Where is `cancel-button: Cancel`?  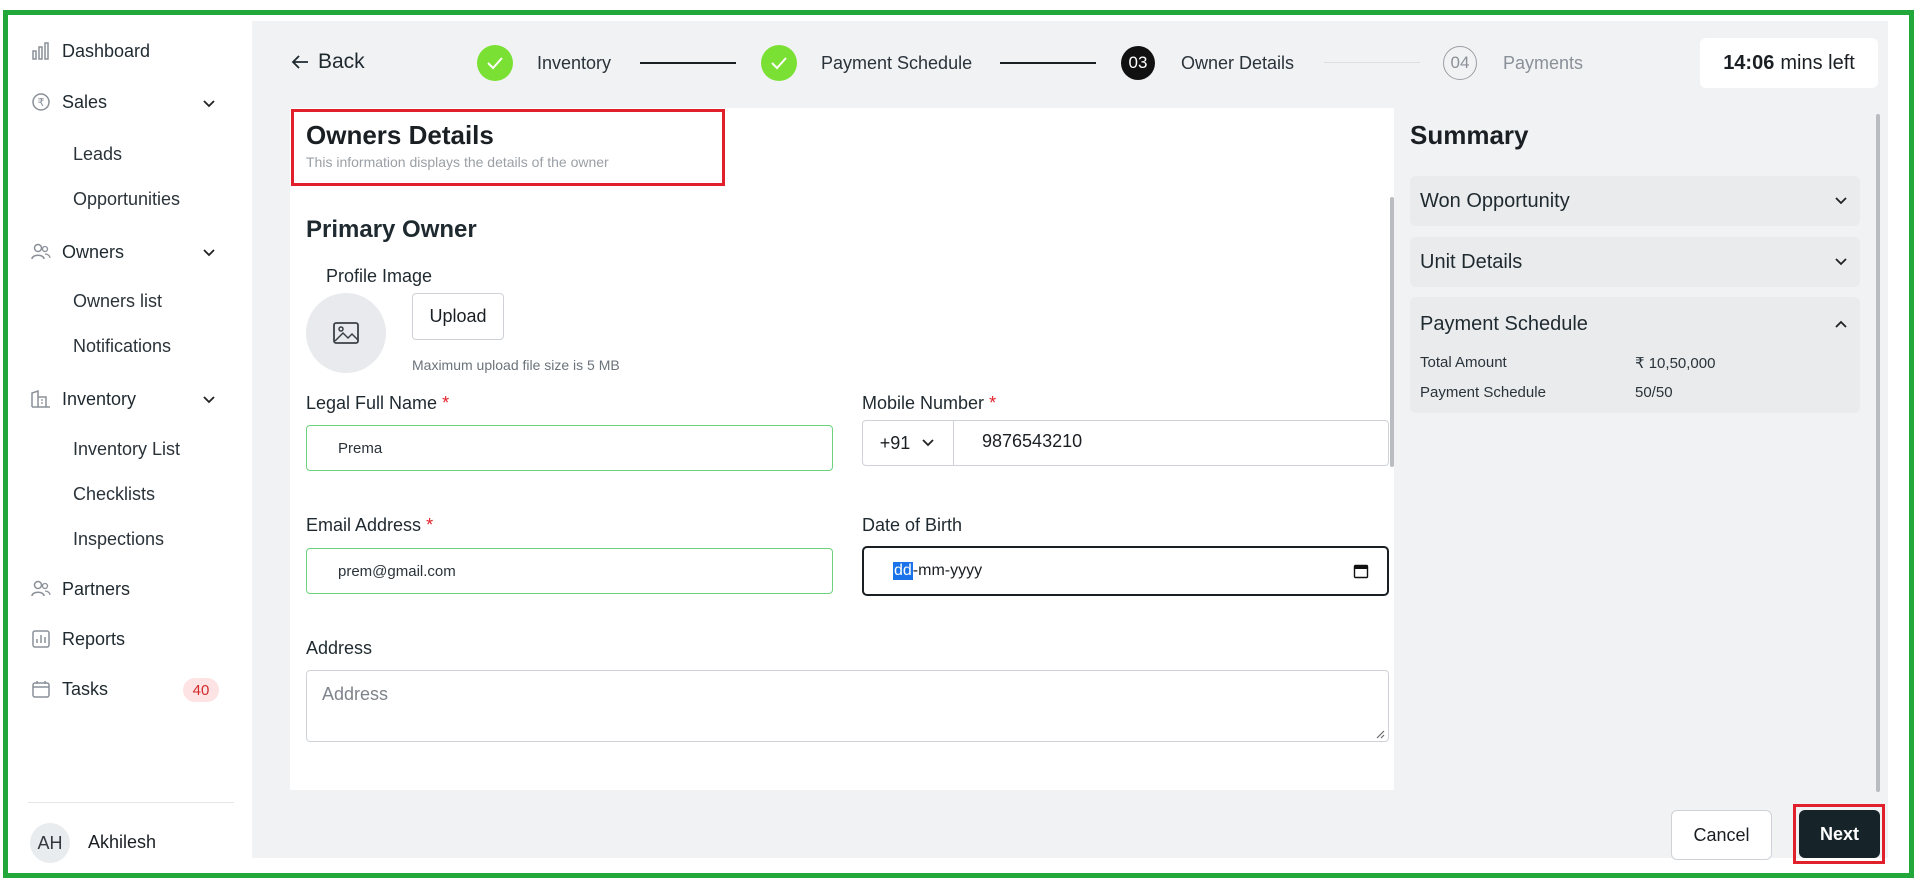
cancel-button: Cancel is located at coordinates (1721, 835).